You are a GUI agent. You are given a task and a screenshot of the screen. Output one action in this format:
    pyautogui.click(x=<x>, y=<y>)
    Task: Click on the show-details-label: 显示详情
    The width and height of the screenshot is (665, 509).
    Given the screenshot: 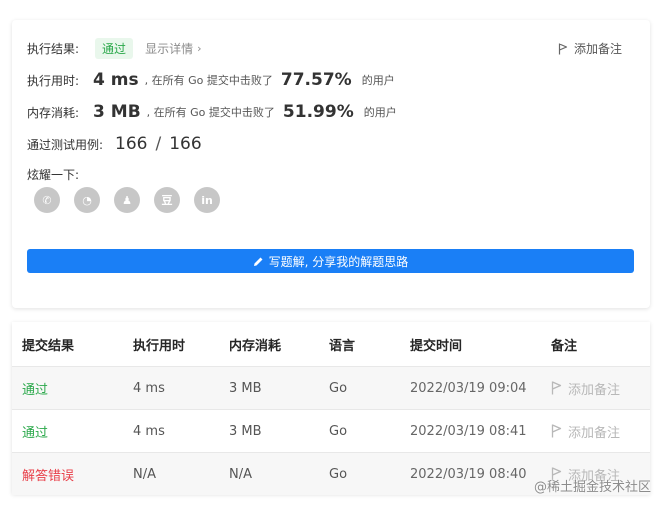 What is the action you would take?
    pyautogui.click(x=169, y=49)
    